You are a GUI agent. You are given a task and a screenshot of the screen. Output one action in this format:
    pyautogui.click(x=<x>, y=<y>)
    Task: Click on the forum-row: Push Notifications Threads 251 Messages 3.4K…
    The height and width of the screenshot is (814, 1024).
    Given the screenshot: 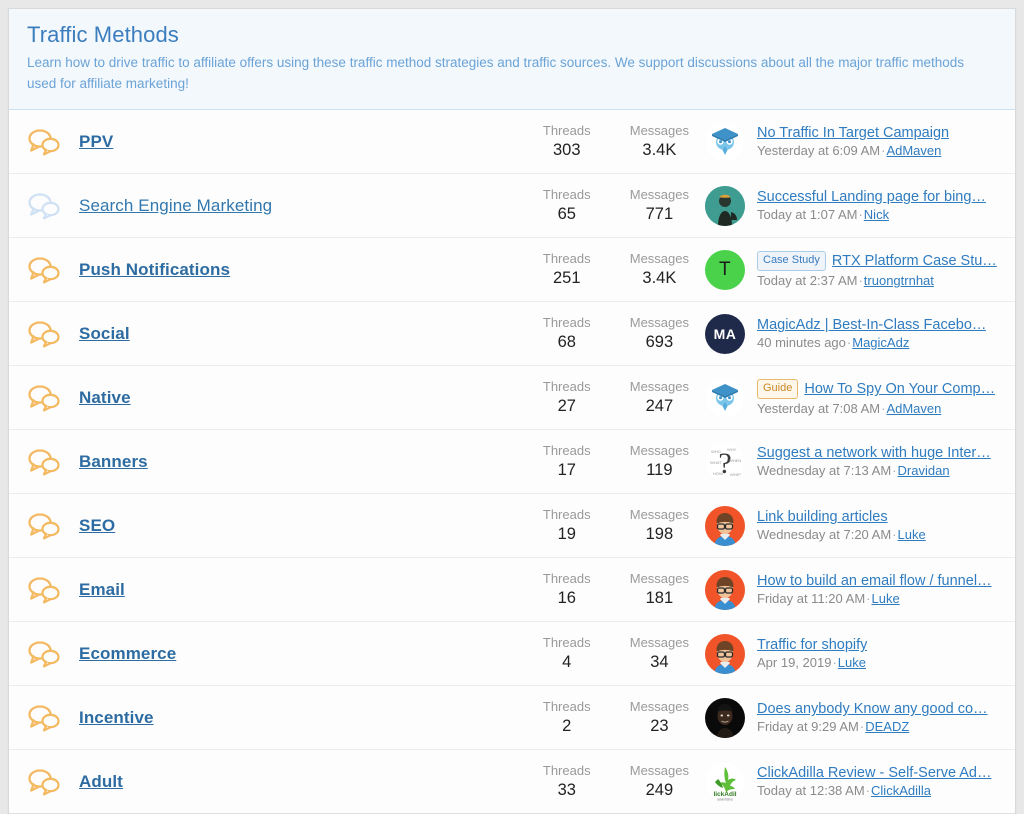 What is the action you would take?
    pyautogui.click(x=512, y=270)
    